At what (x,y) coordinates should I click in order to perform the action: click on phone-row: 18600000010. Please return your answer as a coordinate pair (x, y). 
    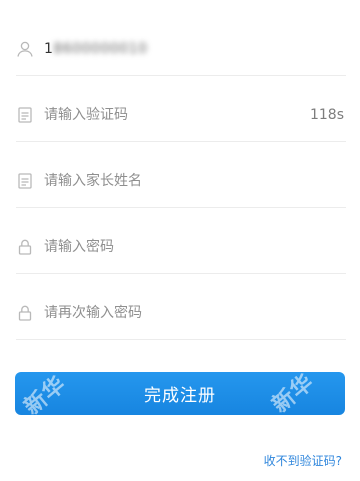
    Looking at the image, I should click on (181, 49).